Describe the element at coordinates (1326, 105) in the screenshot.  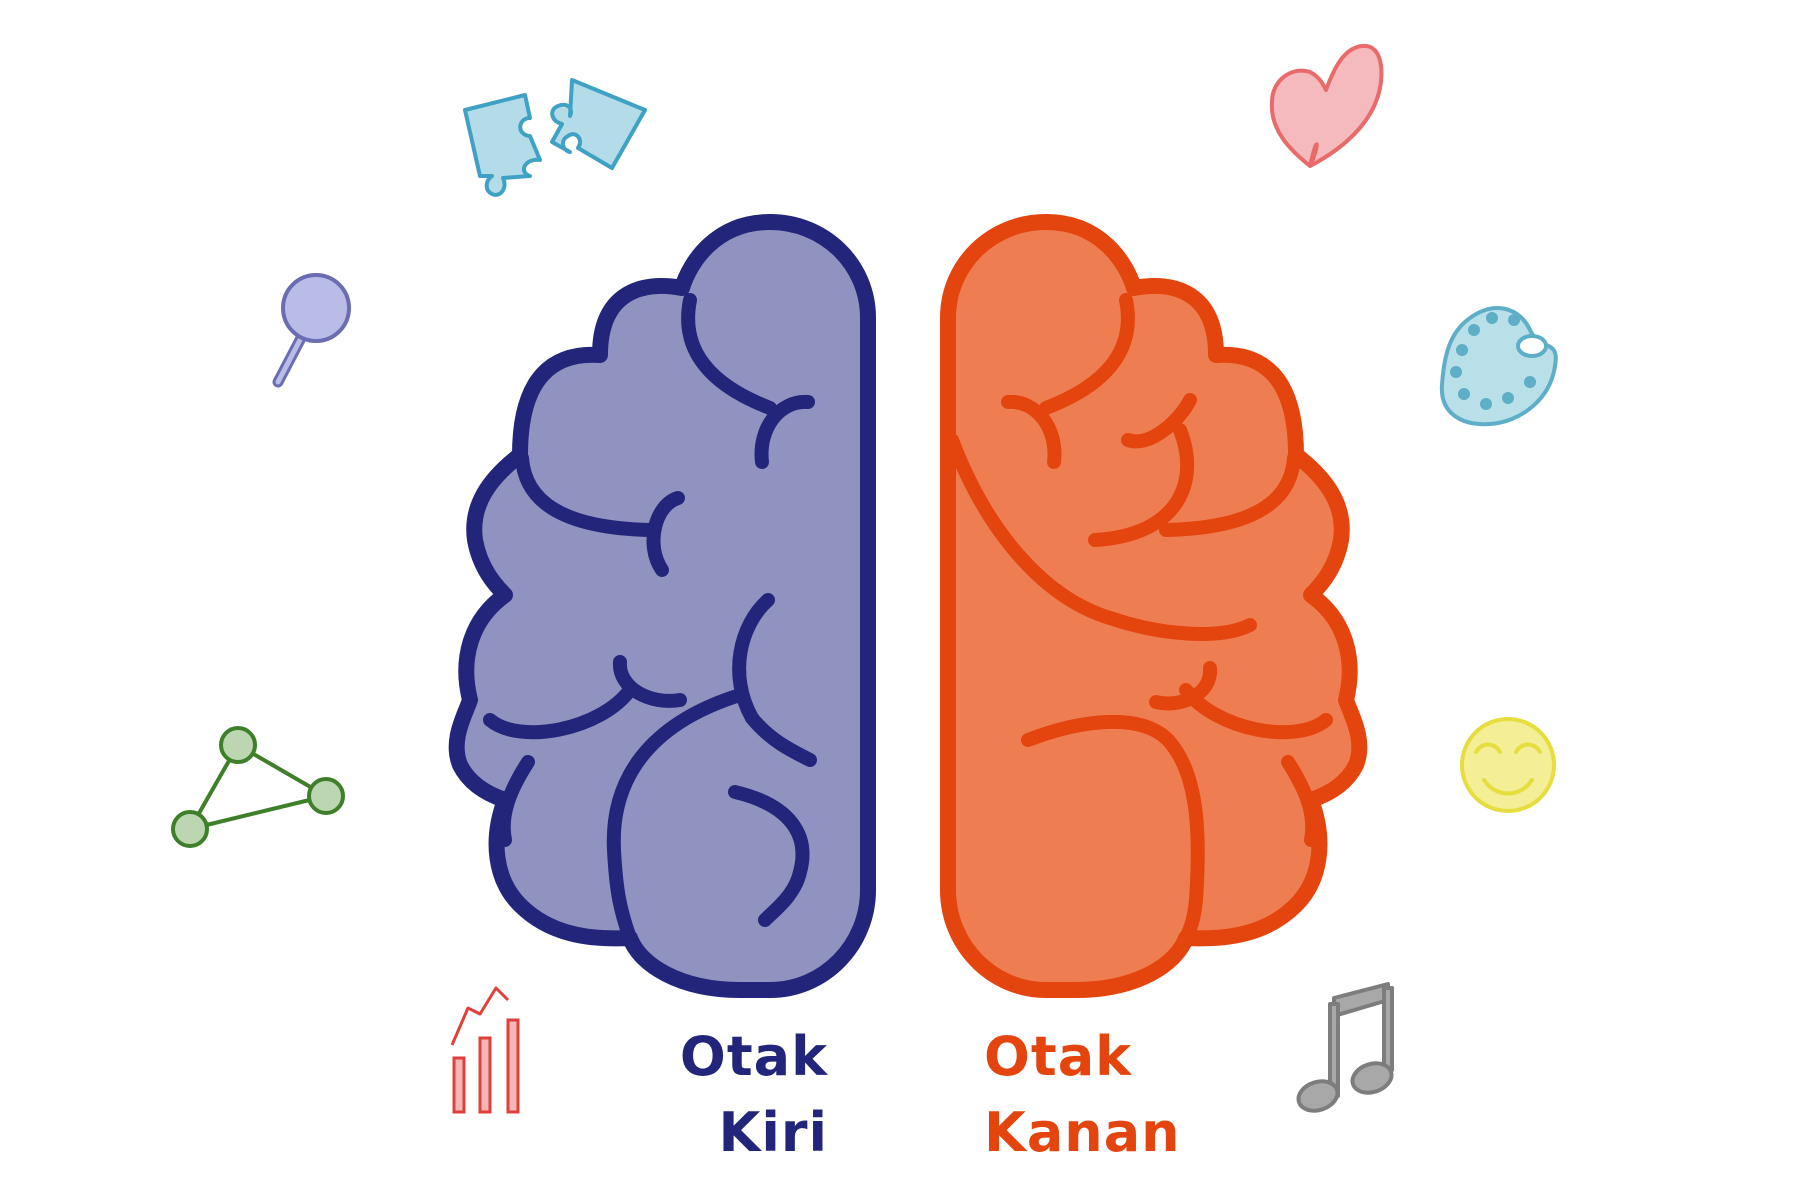
I see `heart-icon` at that location.